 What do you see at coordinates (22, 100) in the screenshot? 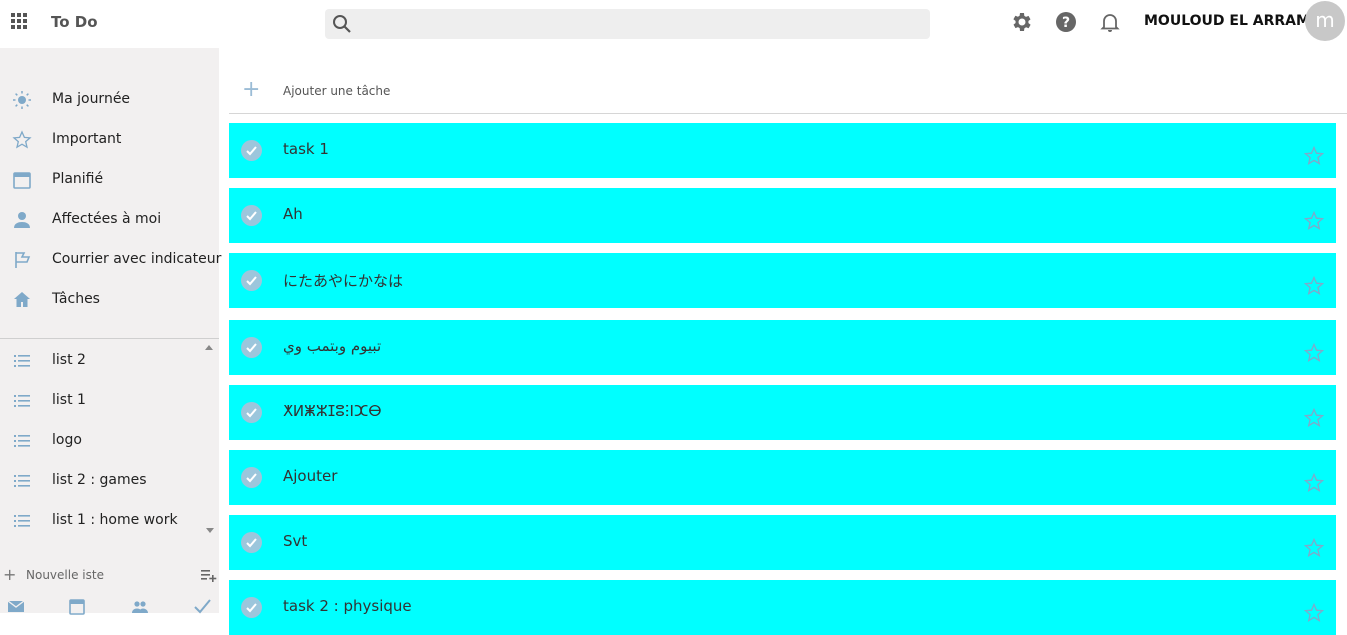
I see `sun-icon` at bounding box center [22, 100].